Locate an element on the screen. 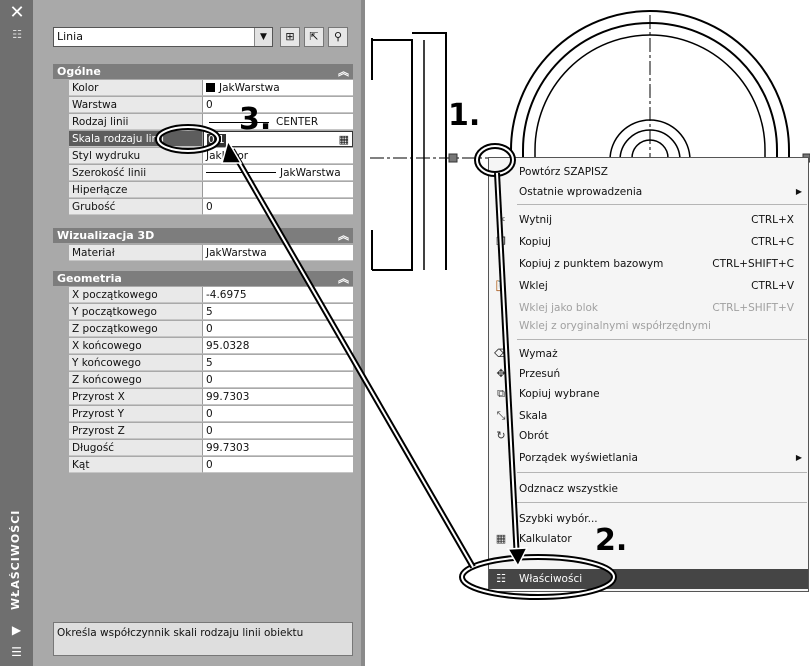 The image size is (810, 666). menu-item: Powtórz SZAPISZ is located at coordinates (648, 172).